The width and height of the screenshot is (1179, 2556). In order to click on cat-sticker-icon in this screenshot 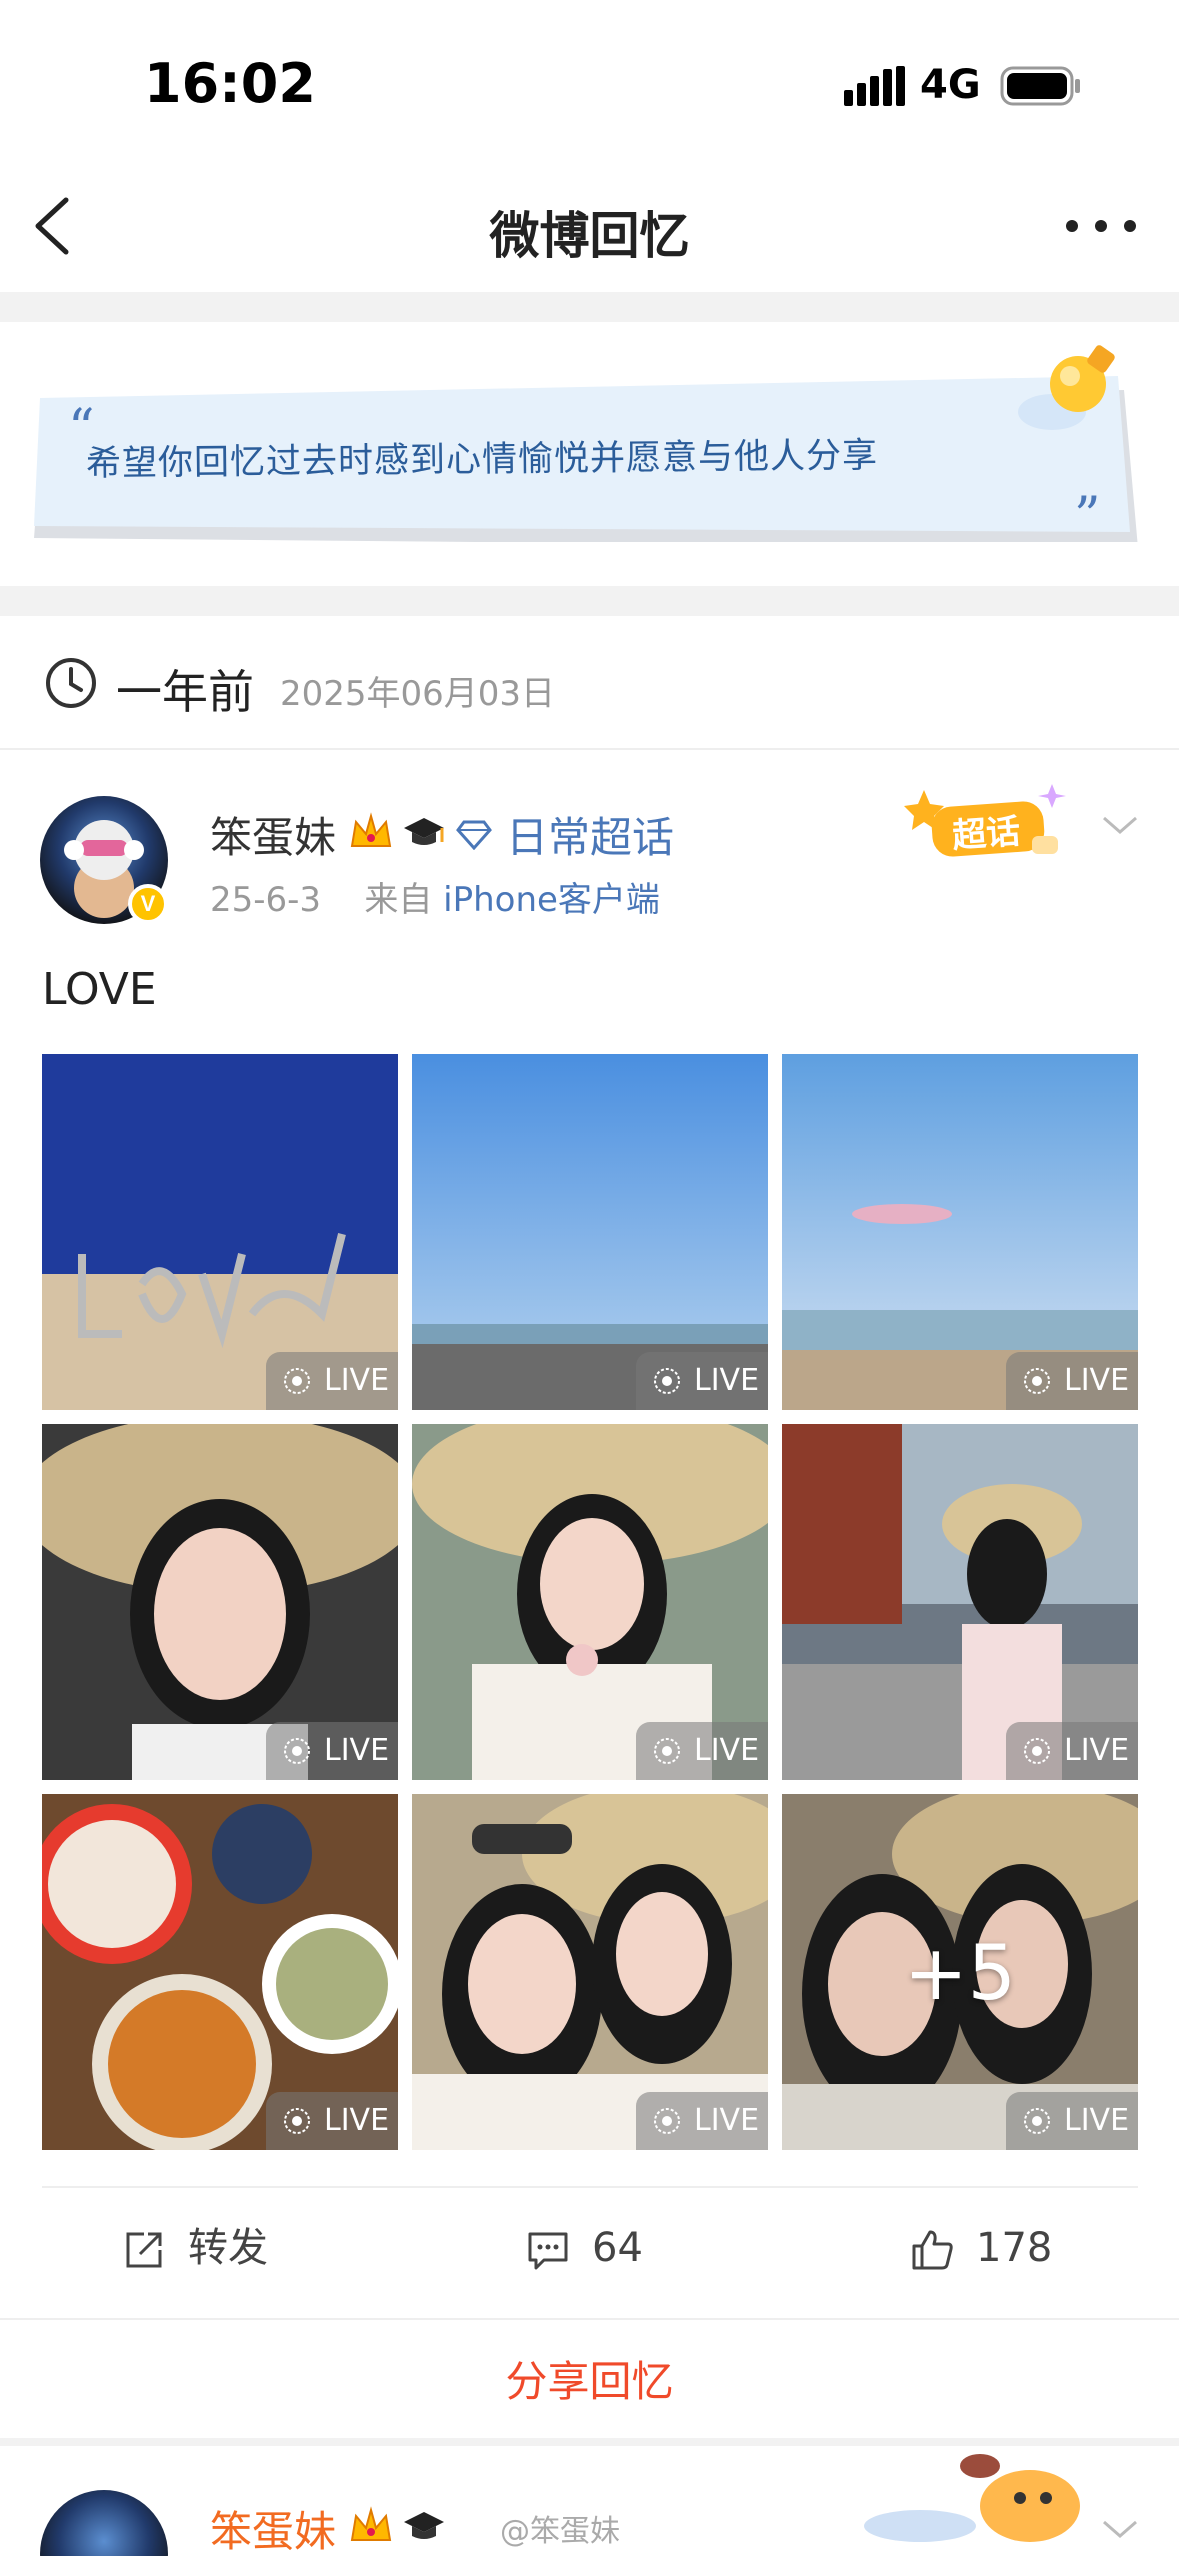, I will do `click(972, 2498)`.